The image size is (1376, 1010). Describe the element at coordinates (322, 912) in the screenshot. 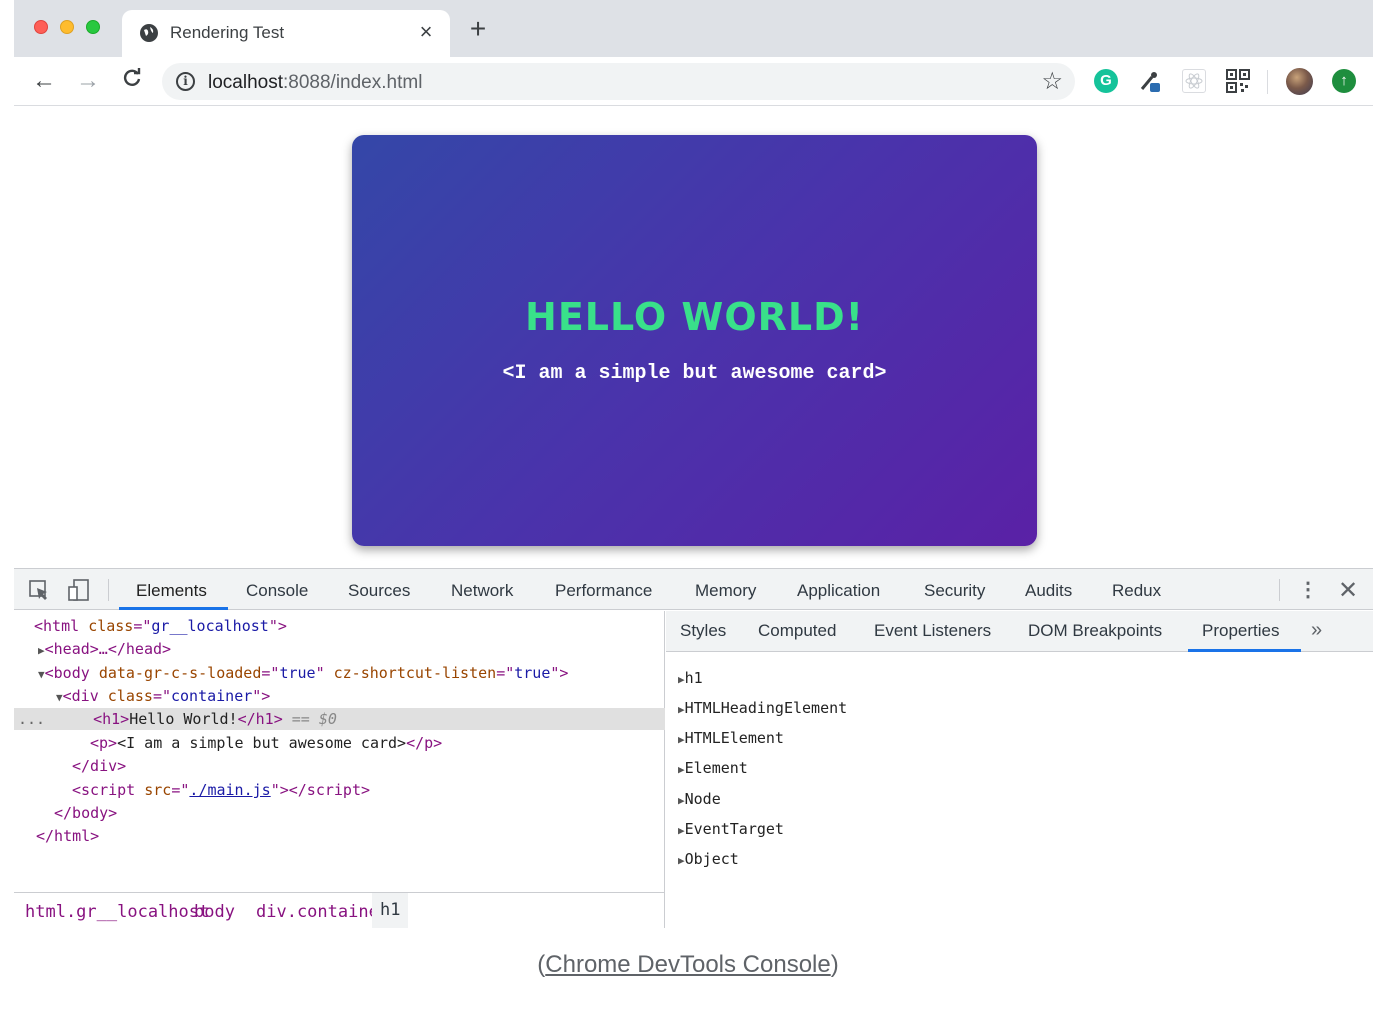

I see `breadcrumb-div: div.container` at that location.